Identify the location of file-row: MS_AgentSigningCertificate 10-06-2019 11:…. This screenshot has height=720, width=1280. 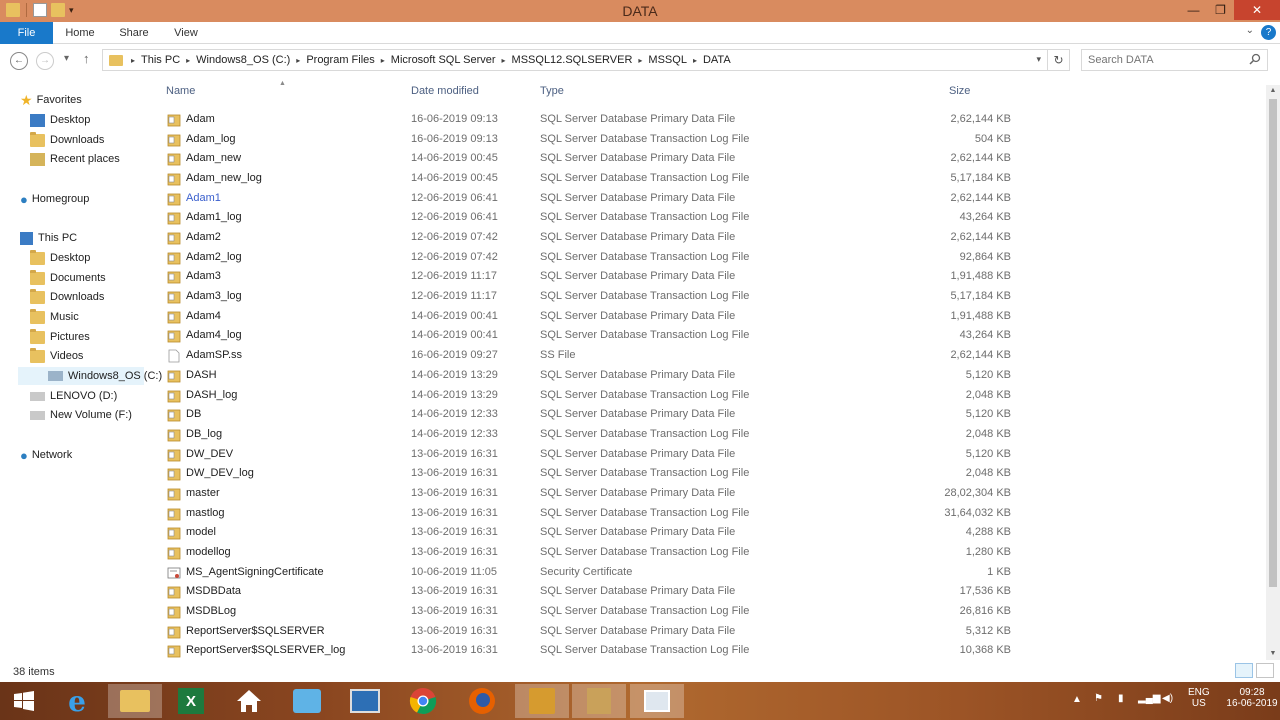
(590, 573).